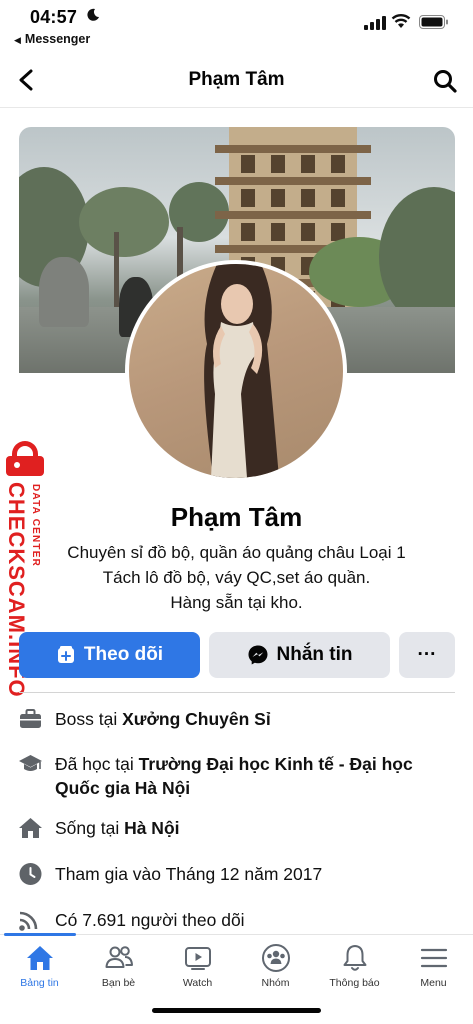 This screenshot has height=1024, width=473. Describe the element at coordinates (97, 764) in the screenshot. I see `detail-education-prefix: Đã học tại` at that location.